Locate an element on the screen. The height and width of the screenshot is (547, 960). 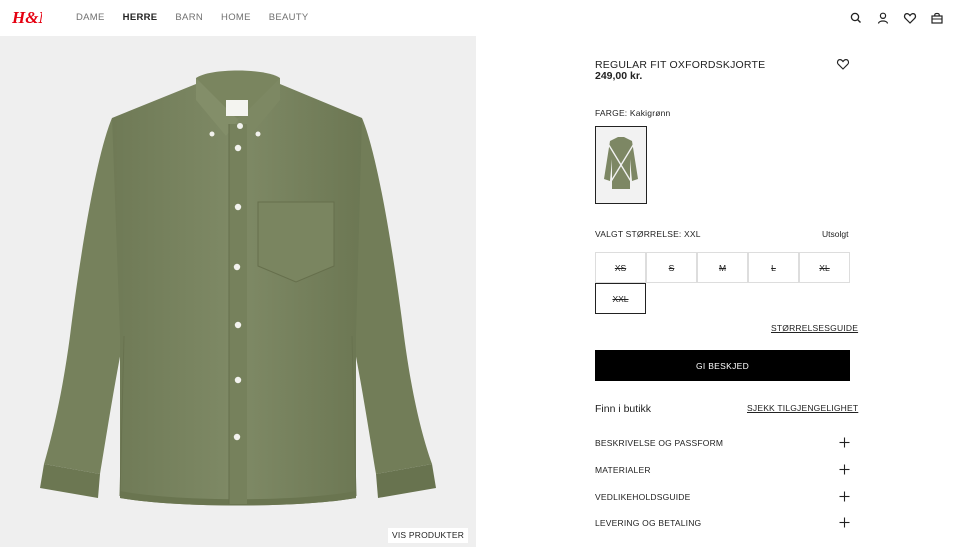
accordion-label: VEDLIKEHOLDSGUIDE is located at coordinates (643, 497).